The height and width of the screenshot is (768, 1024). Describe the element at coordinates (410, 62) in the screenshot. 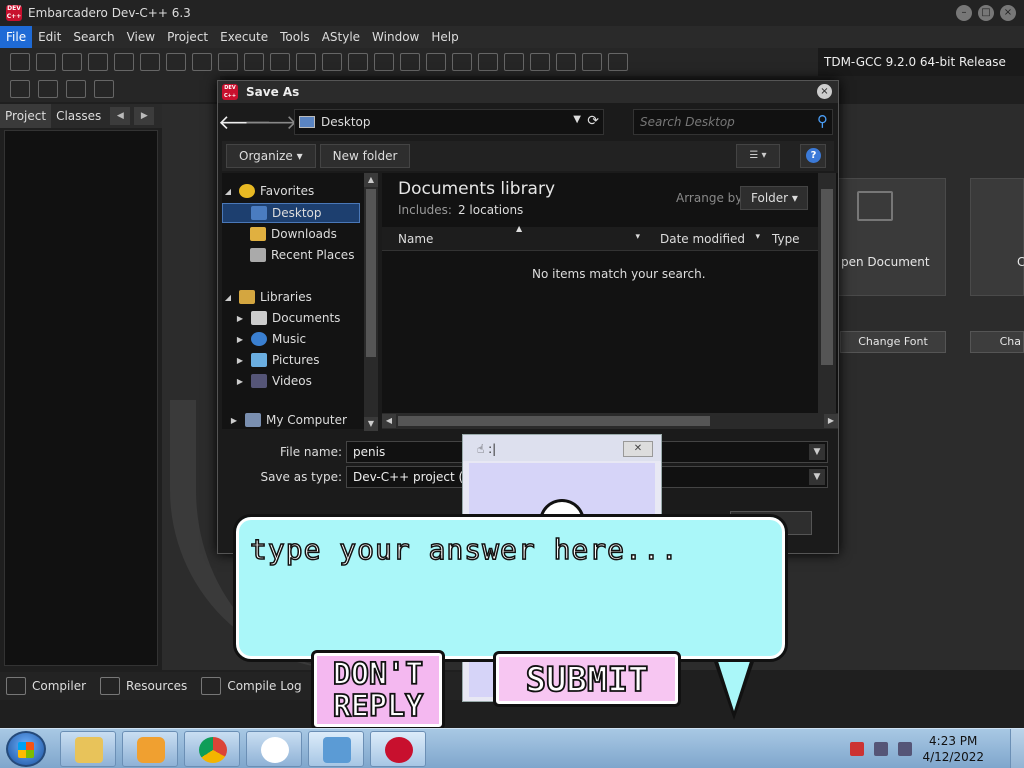

I see `comment-icon` at that location.